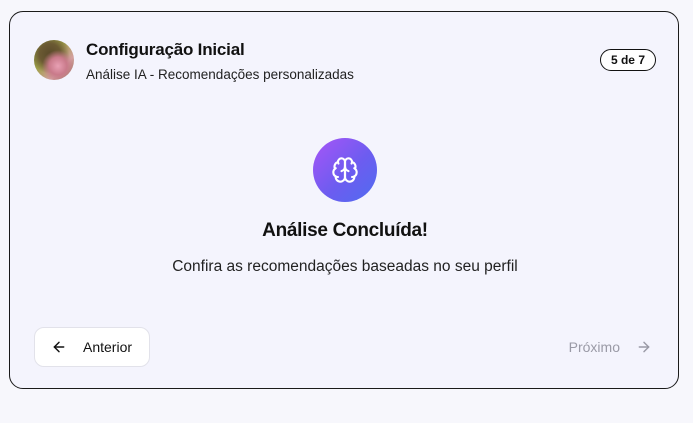 This screenshot has width=693, height=423. What do you see at coordinates (594, 347) in the screenshot?
I see `next-button-label: Próximo` at bounding box center [594, 347].